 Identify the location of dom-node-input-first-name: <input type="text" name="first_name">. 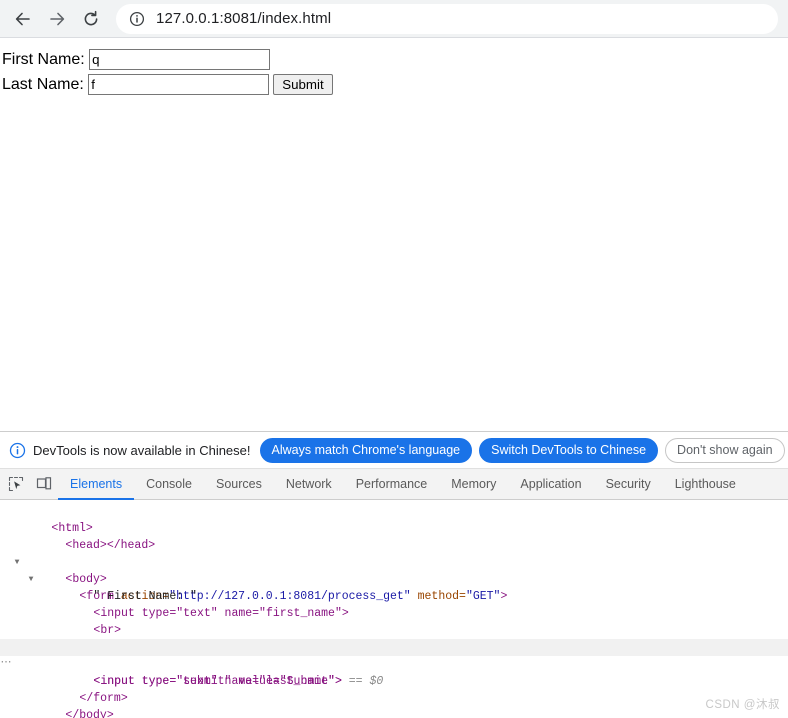
(394, 604).